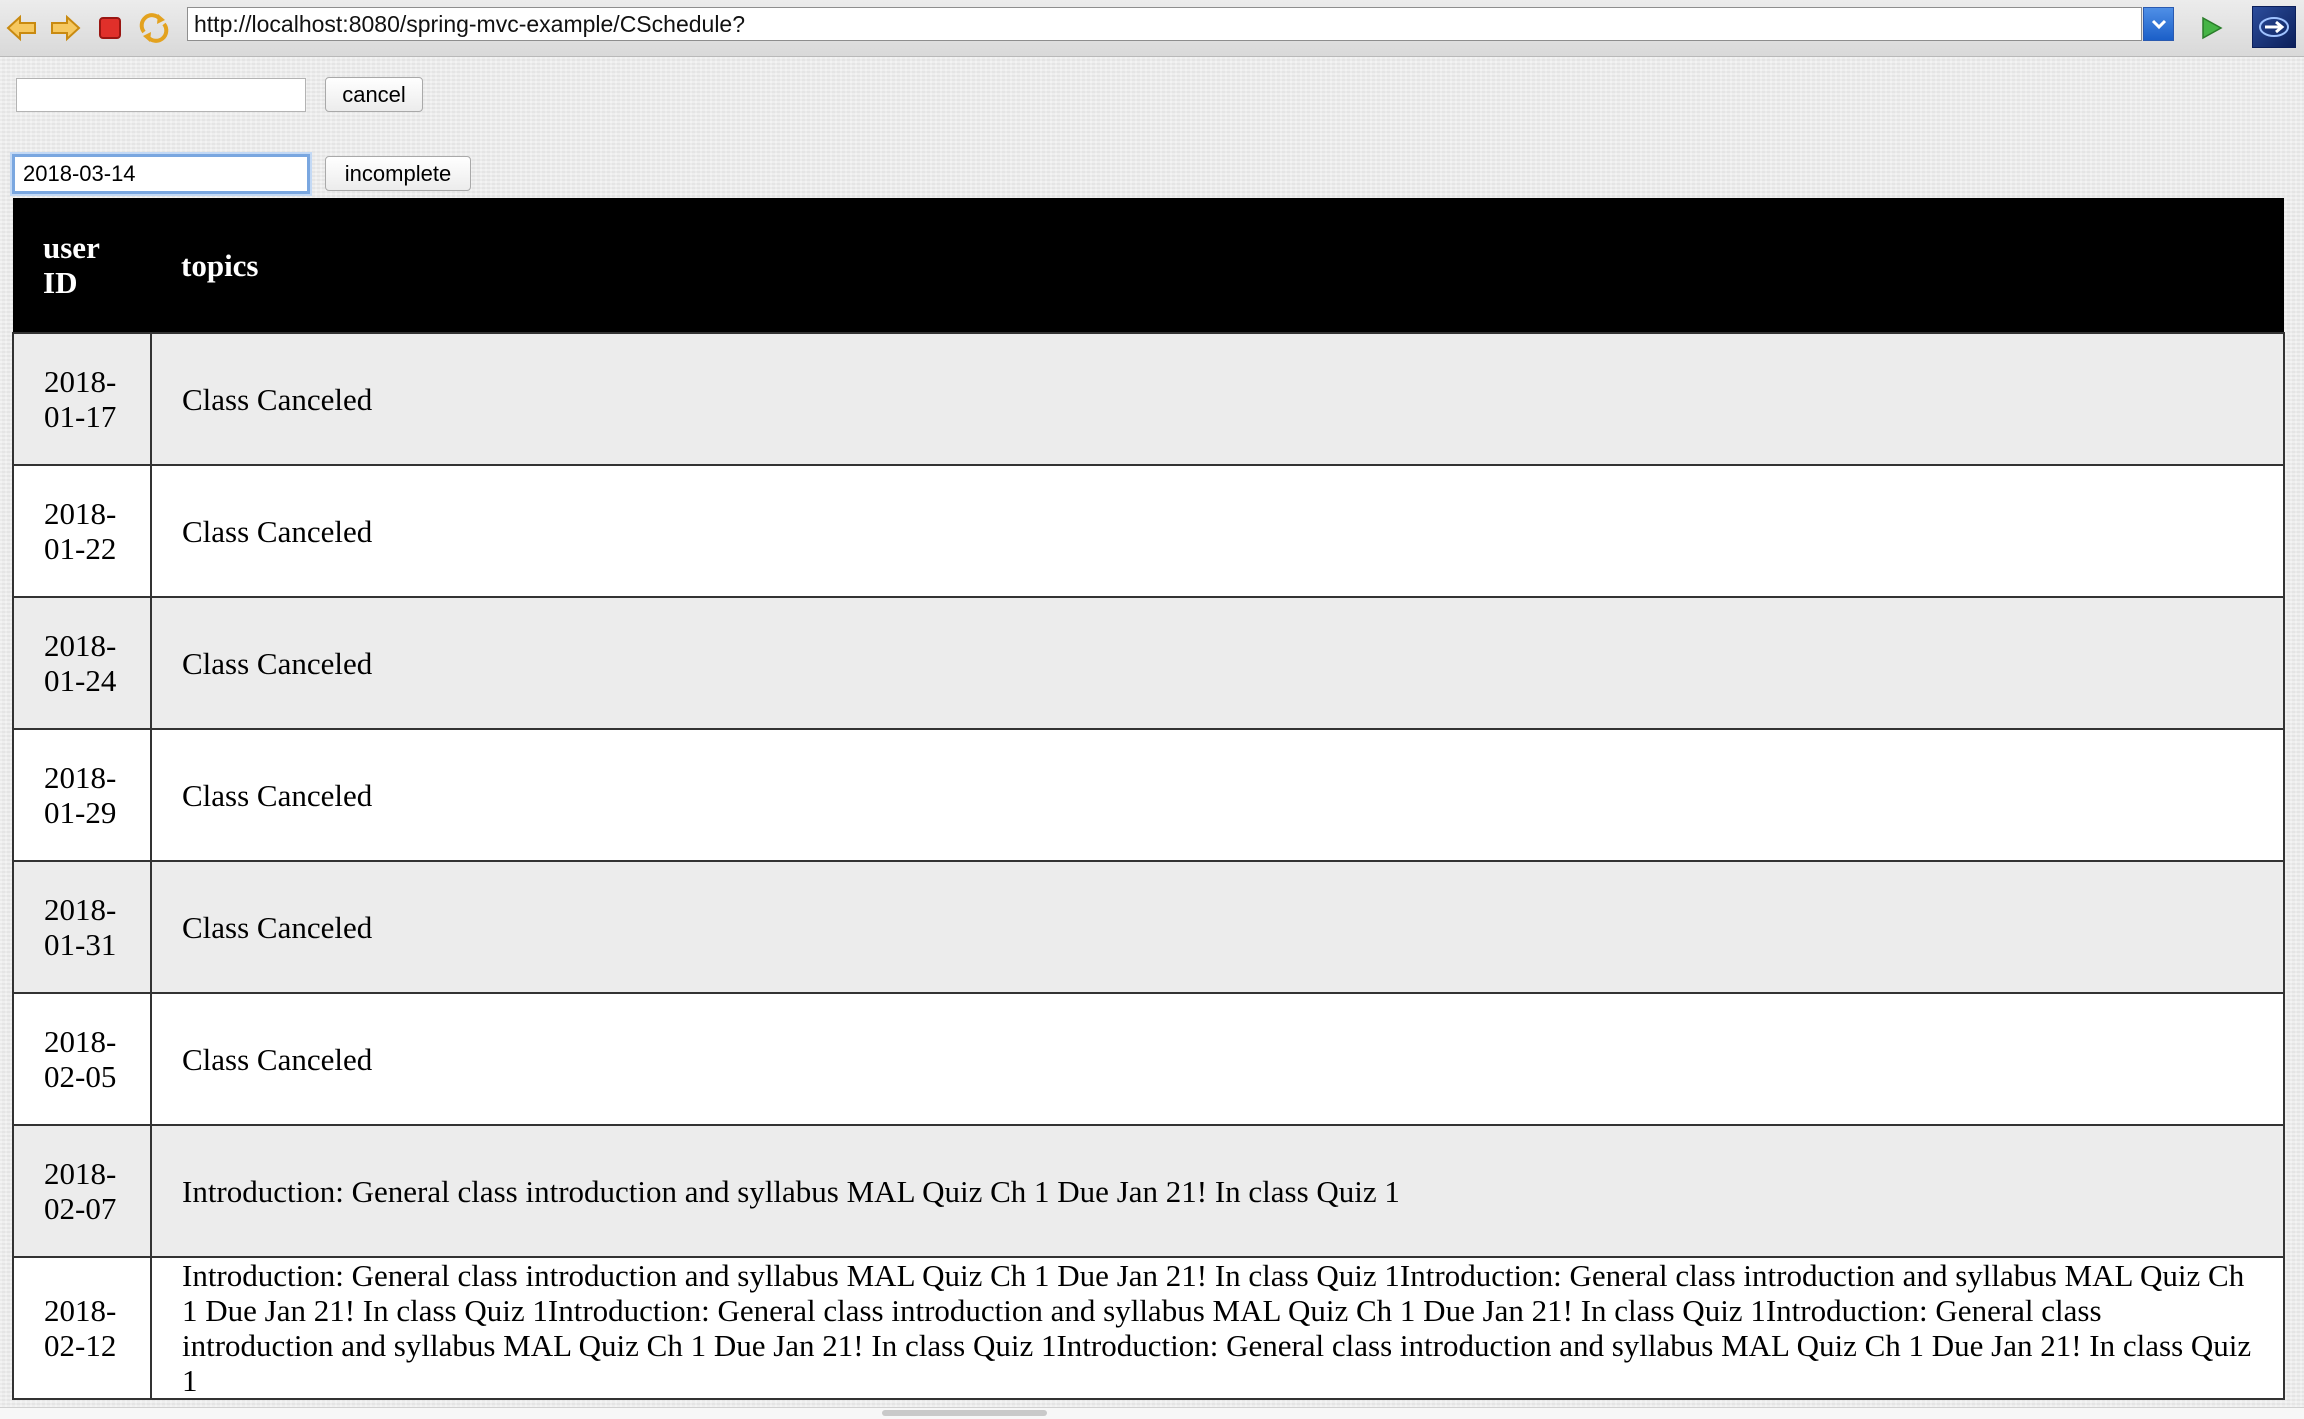 Image resolution: width=2304 pixels, height=1419 pixels. Describe the element at coordinates (161, 95) in the screenshot. I see `cancel-date-input` at that location.